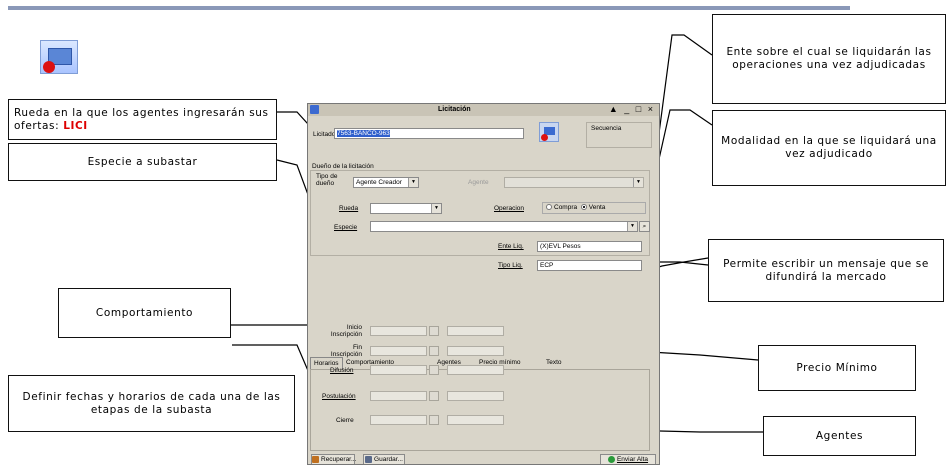 The height and width of the screenshot is (465, 951). What do you see at coordinates (314, 109) in the screenshot?
I see `window-icon` at bounding box center [314, 109].